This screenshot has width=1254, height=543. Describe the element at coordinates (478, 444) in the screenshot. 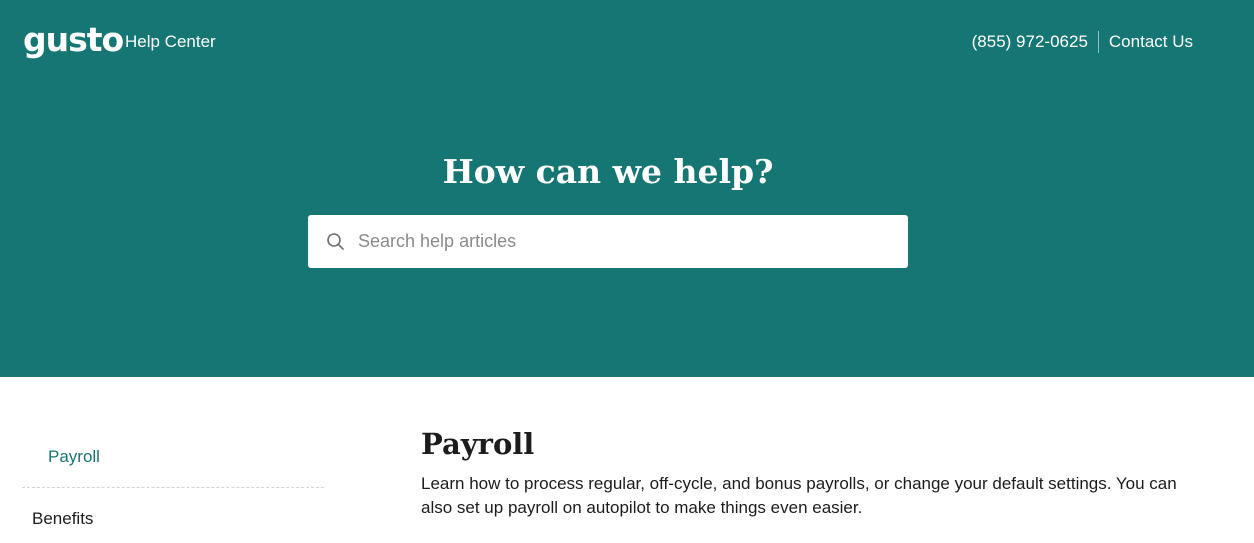

I see `page-title: Payroll` at that location.